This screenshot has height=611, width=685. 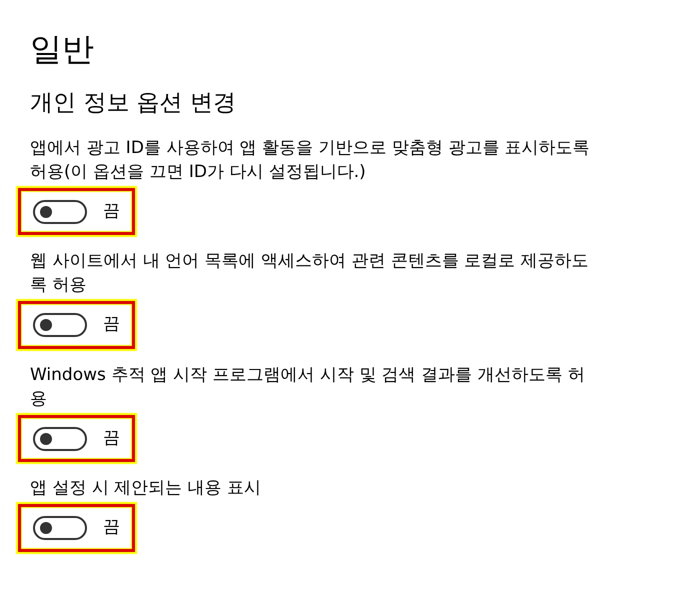 I want to click on option-description: 앱에서 광고 ID를 사용하여 앱 활동을 기반으로 맞춤형 광고를 표시하도록 허용(이 옵션을 끄면 ID가 다시 설정됩니다.), so click(x=310, y=160).